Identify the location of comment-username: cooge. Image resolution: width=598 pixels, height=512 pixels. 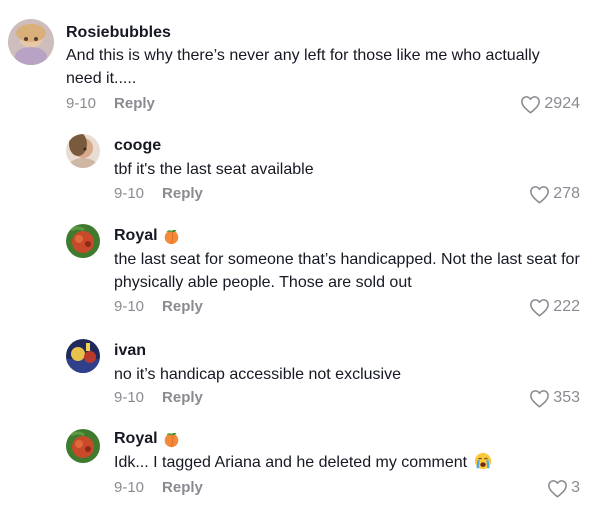
(137, 146).